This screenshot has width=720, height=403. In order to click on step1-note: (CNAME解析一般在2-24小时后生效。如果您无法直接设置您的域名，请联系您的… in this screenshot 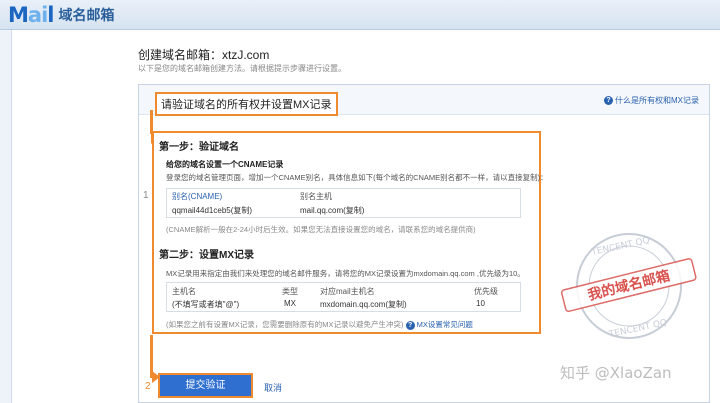, I will do `click(321, 229)`.